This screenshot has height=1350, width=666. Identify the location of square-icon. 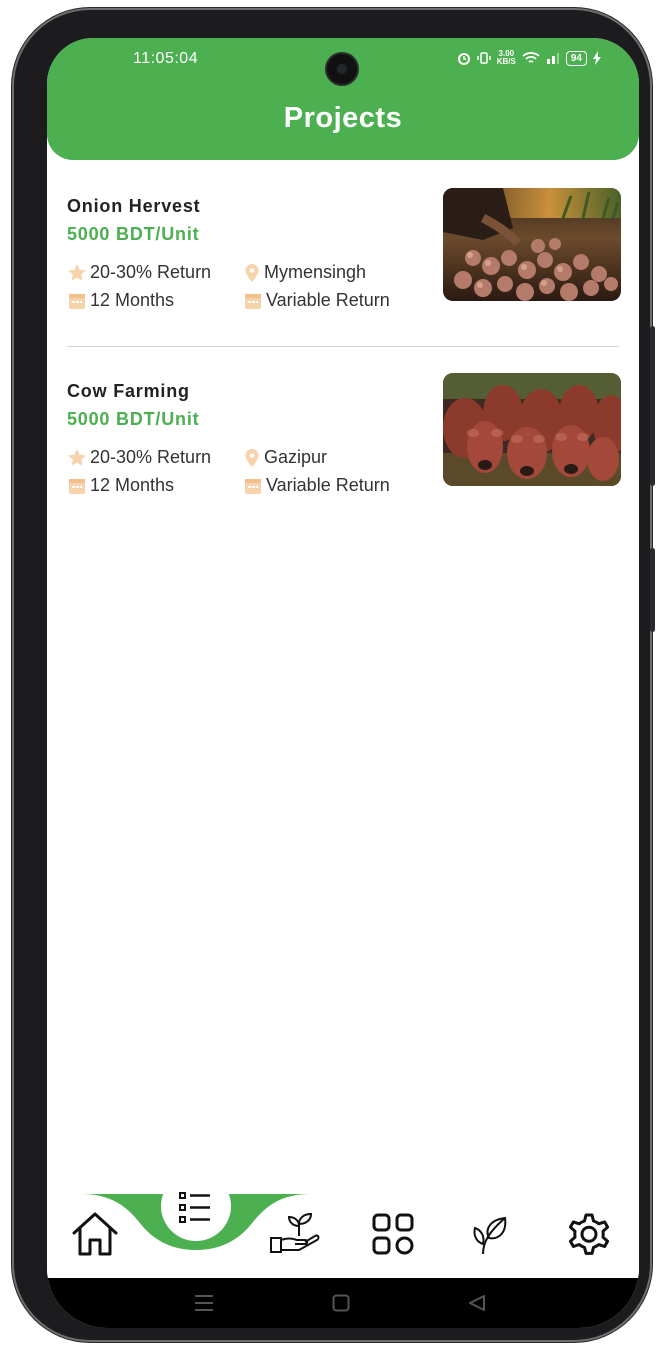
(341, 1303).